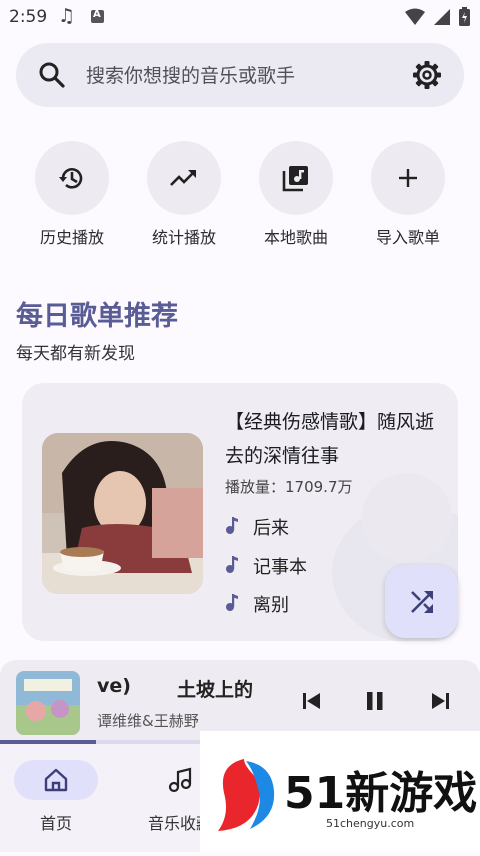 The image size is (480, 856). I want to click on quick-action-stats: 统计播放, so click(184, 194).